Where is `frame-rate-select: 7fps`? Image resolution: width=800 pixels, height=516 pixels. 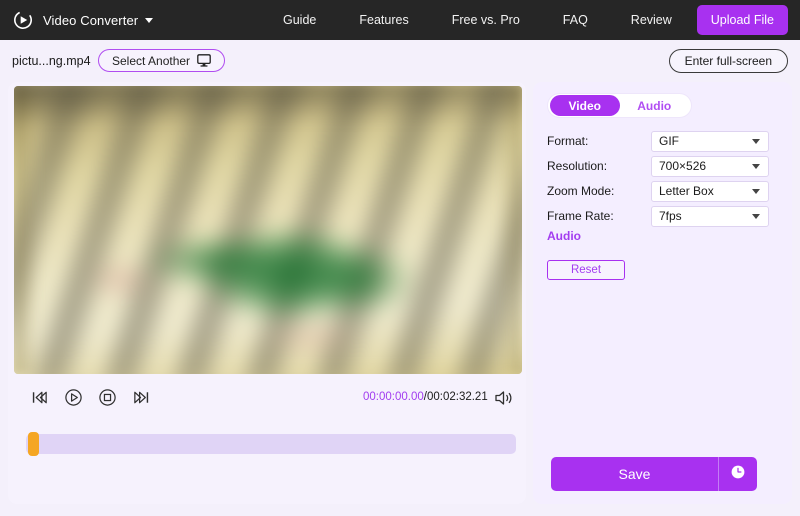
frame-rate-select: 7fps is located at coordinates (710, 216).